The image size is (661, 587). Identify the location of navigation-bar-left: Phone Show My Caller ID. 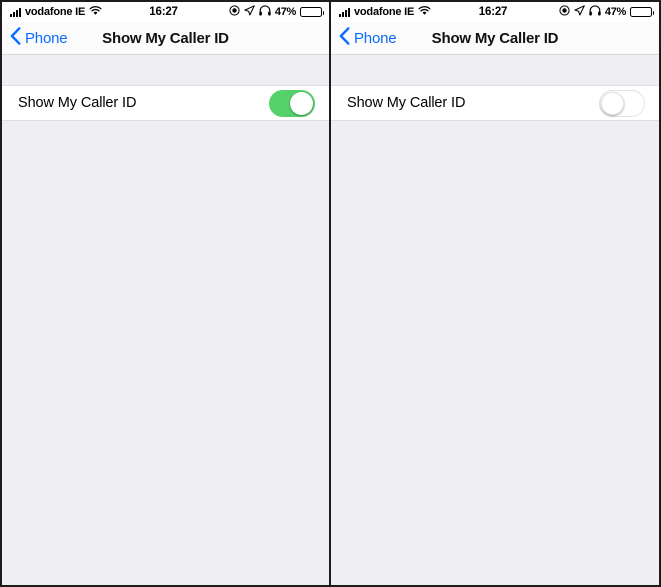
(165, 38).